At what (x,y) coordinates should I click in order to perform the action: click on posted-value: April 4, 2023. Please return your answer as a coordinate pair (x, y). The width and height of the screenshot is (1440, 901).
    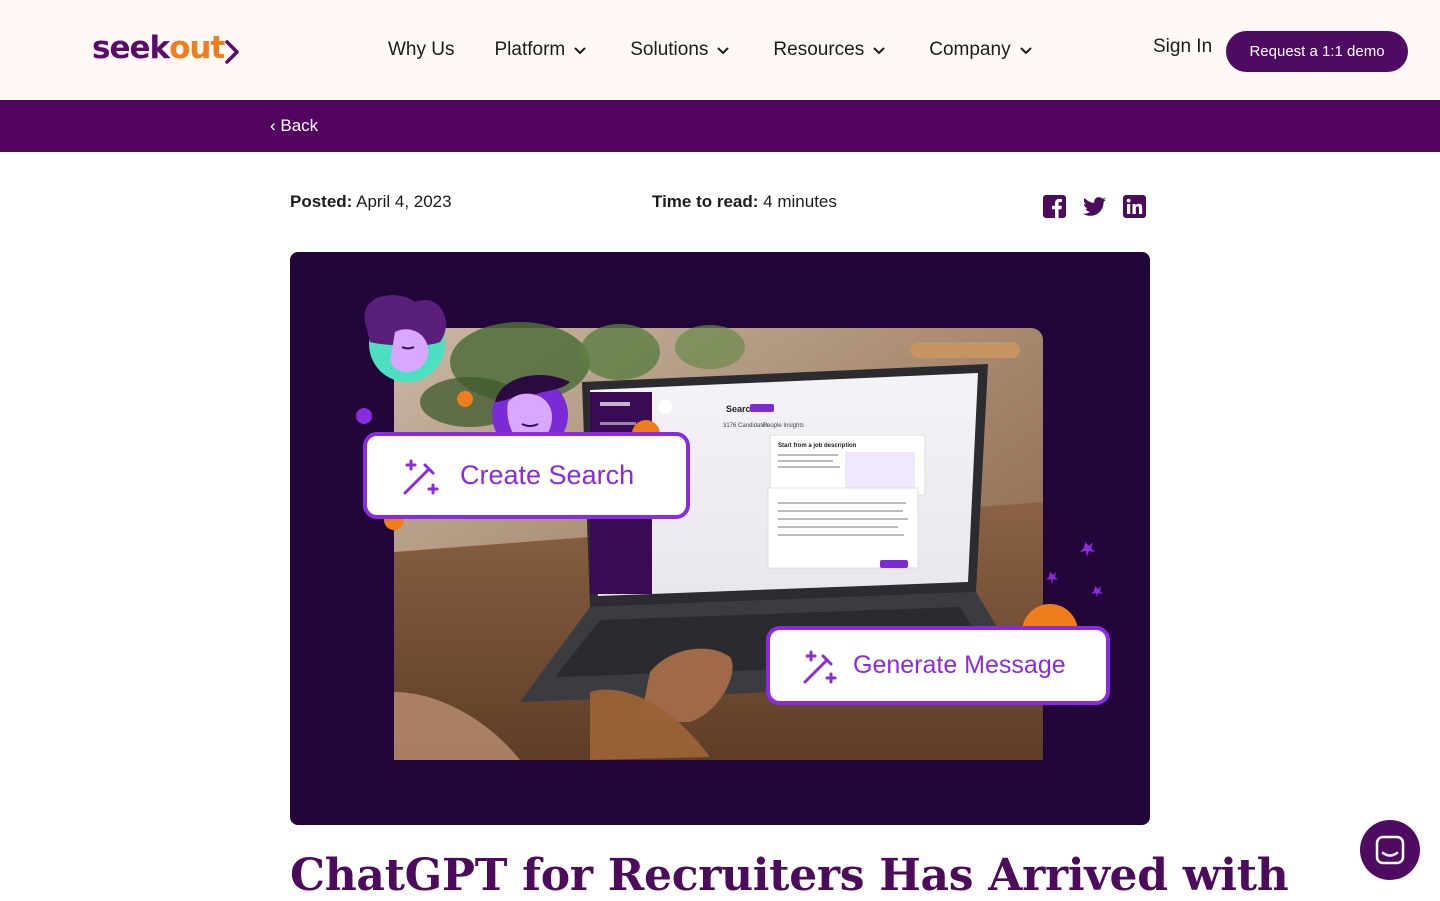
    Looking at the image, I should click on (404, 201).